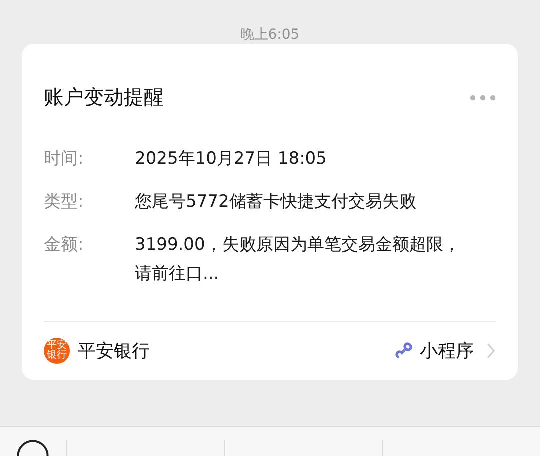 This screenshot has width=540, height=456. Describe the element at coordinates (57, 351) in the screenshot. I see `bank-logo: 平安银行` at that location.